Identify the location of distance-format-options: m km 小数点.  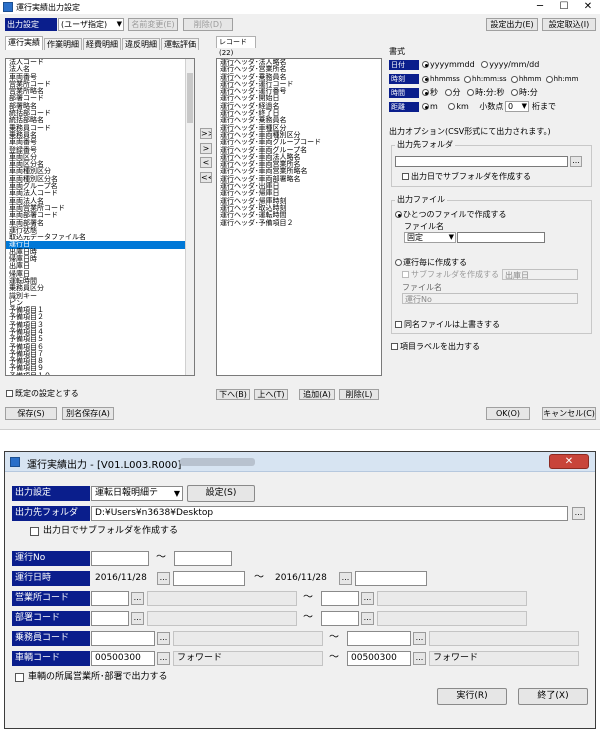
(462, 107).